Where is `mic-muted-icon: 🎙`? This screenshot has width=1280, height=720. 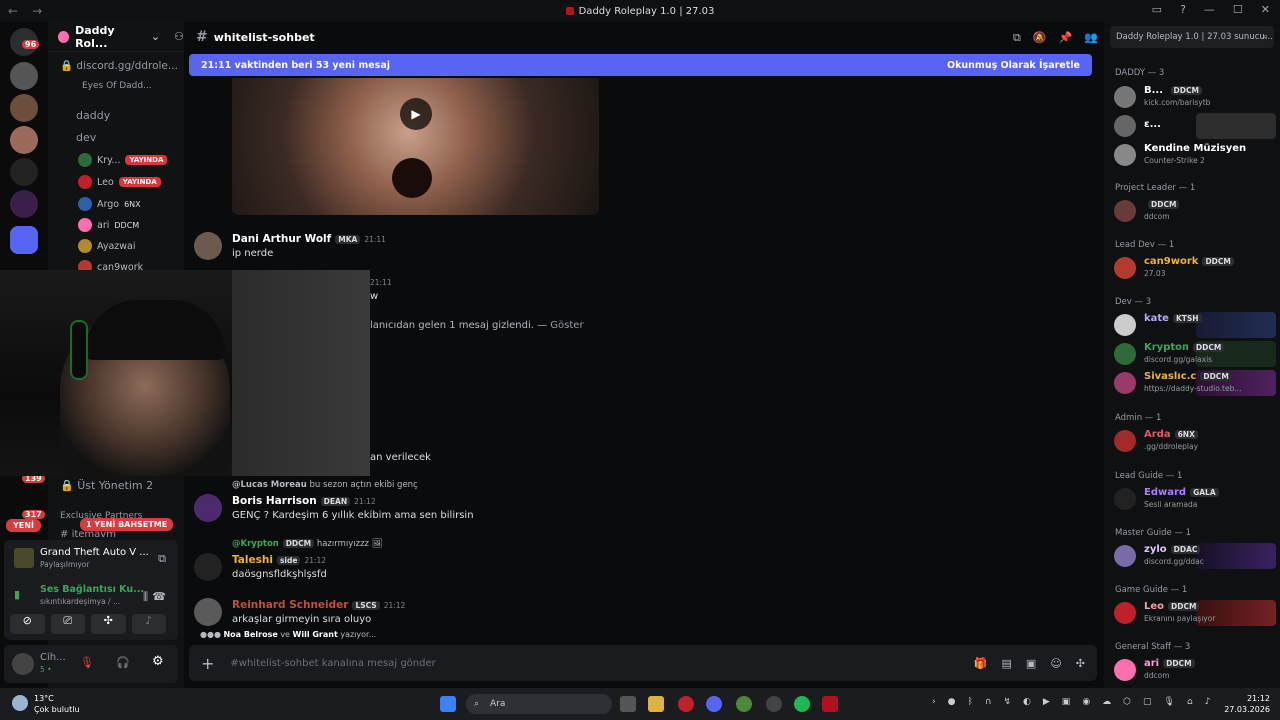
mic-muted-icon: 🎙 is located at coordinates (87, 662).